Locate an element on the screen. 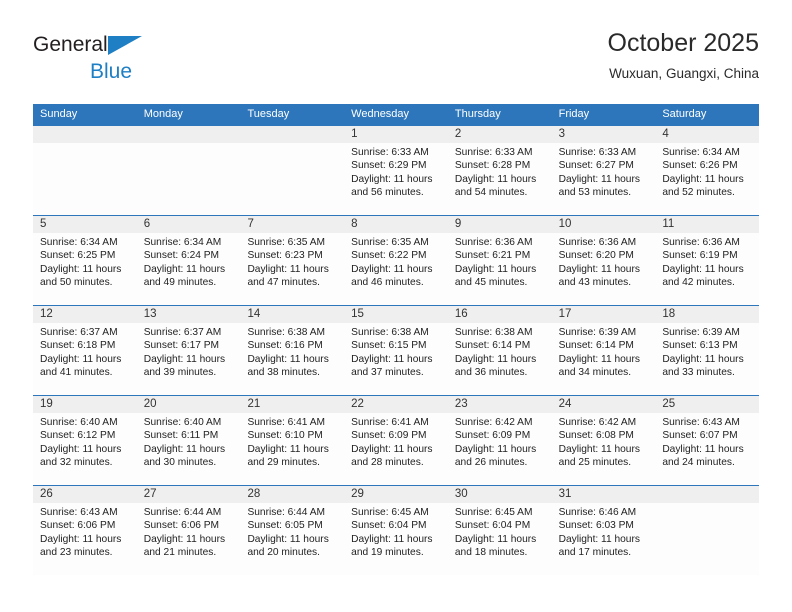 The image size is (792, 612). daylight-text-line2: and 53 minutes. is located at coordinates (595, 193).